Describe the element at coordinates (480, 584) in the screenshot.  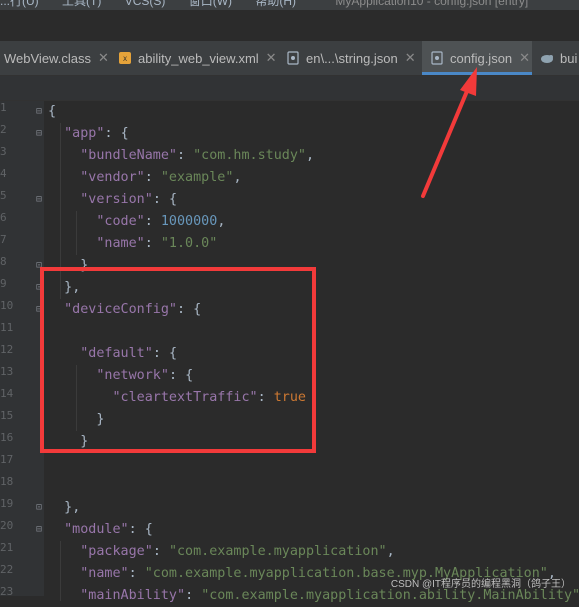
I see `watermark: CSDN @IT程序员的编程黑洞（鸽子王）` at that location.